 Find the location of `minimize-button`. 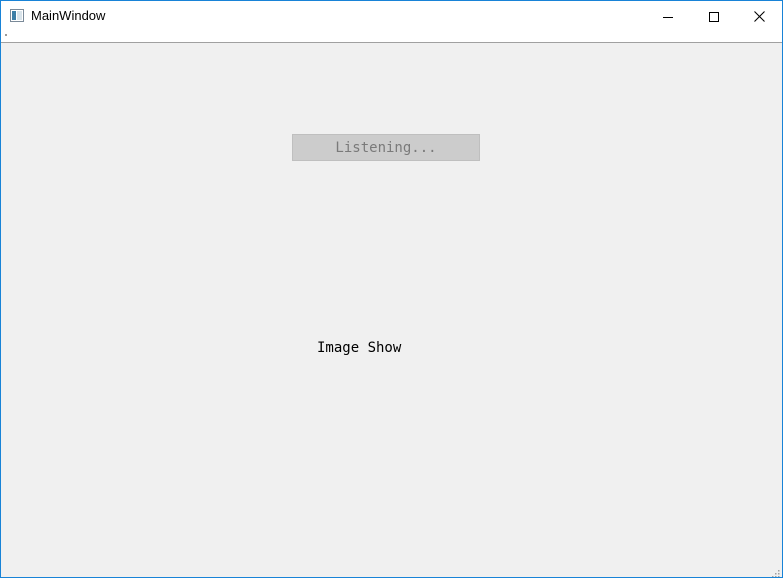

minimize-button is located at coordinates (668, 16).